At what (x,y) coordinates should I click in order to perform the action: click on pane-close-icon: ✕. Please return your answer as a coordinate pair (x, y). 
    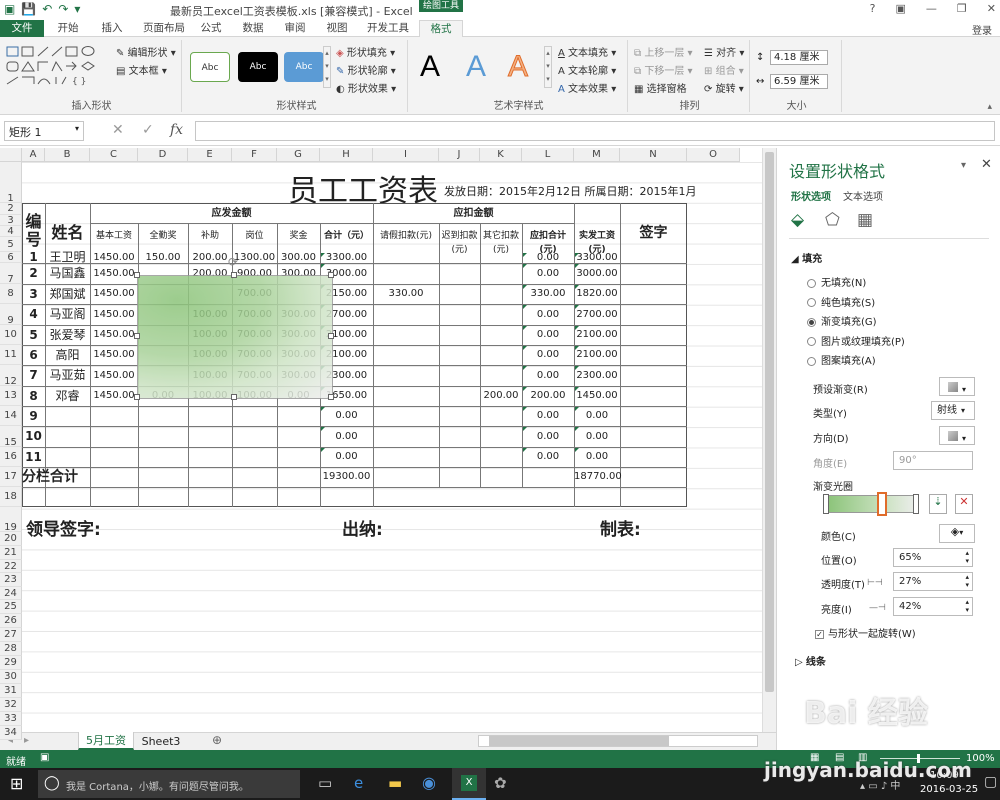
    Looking at the image, I should click on (986, 164).